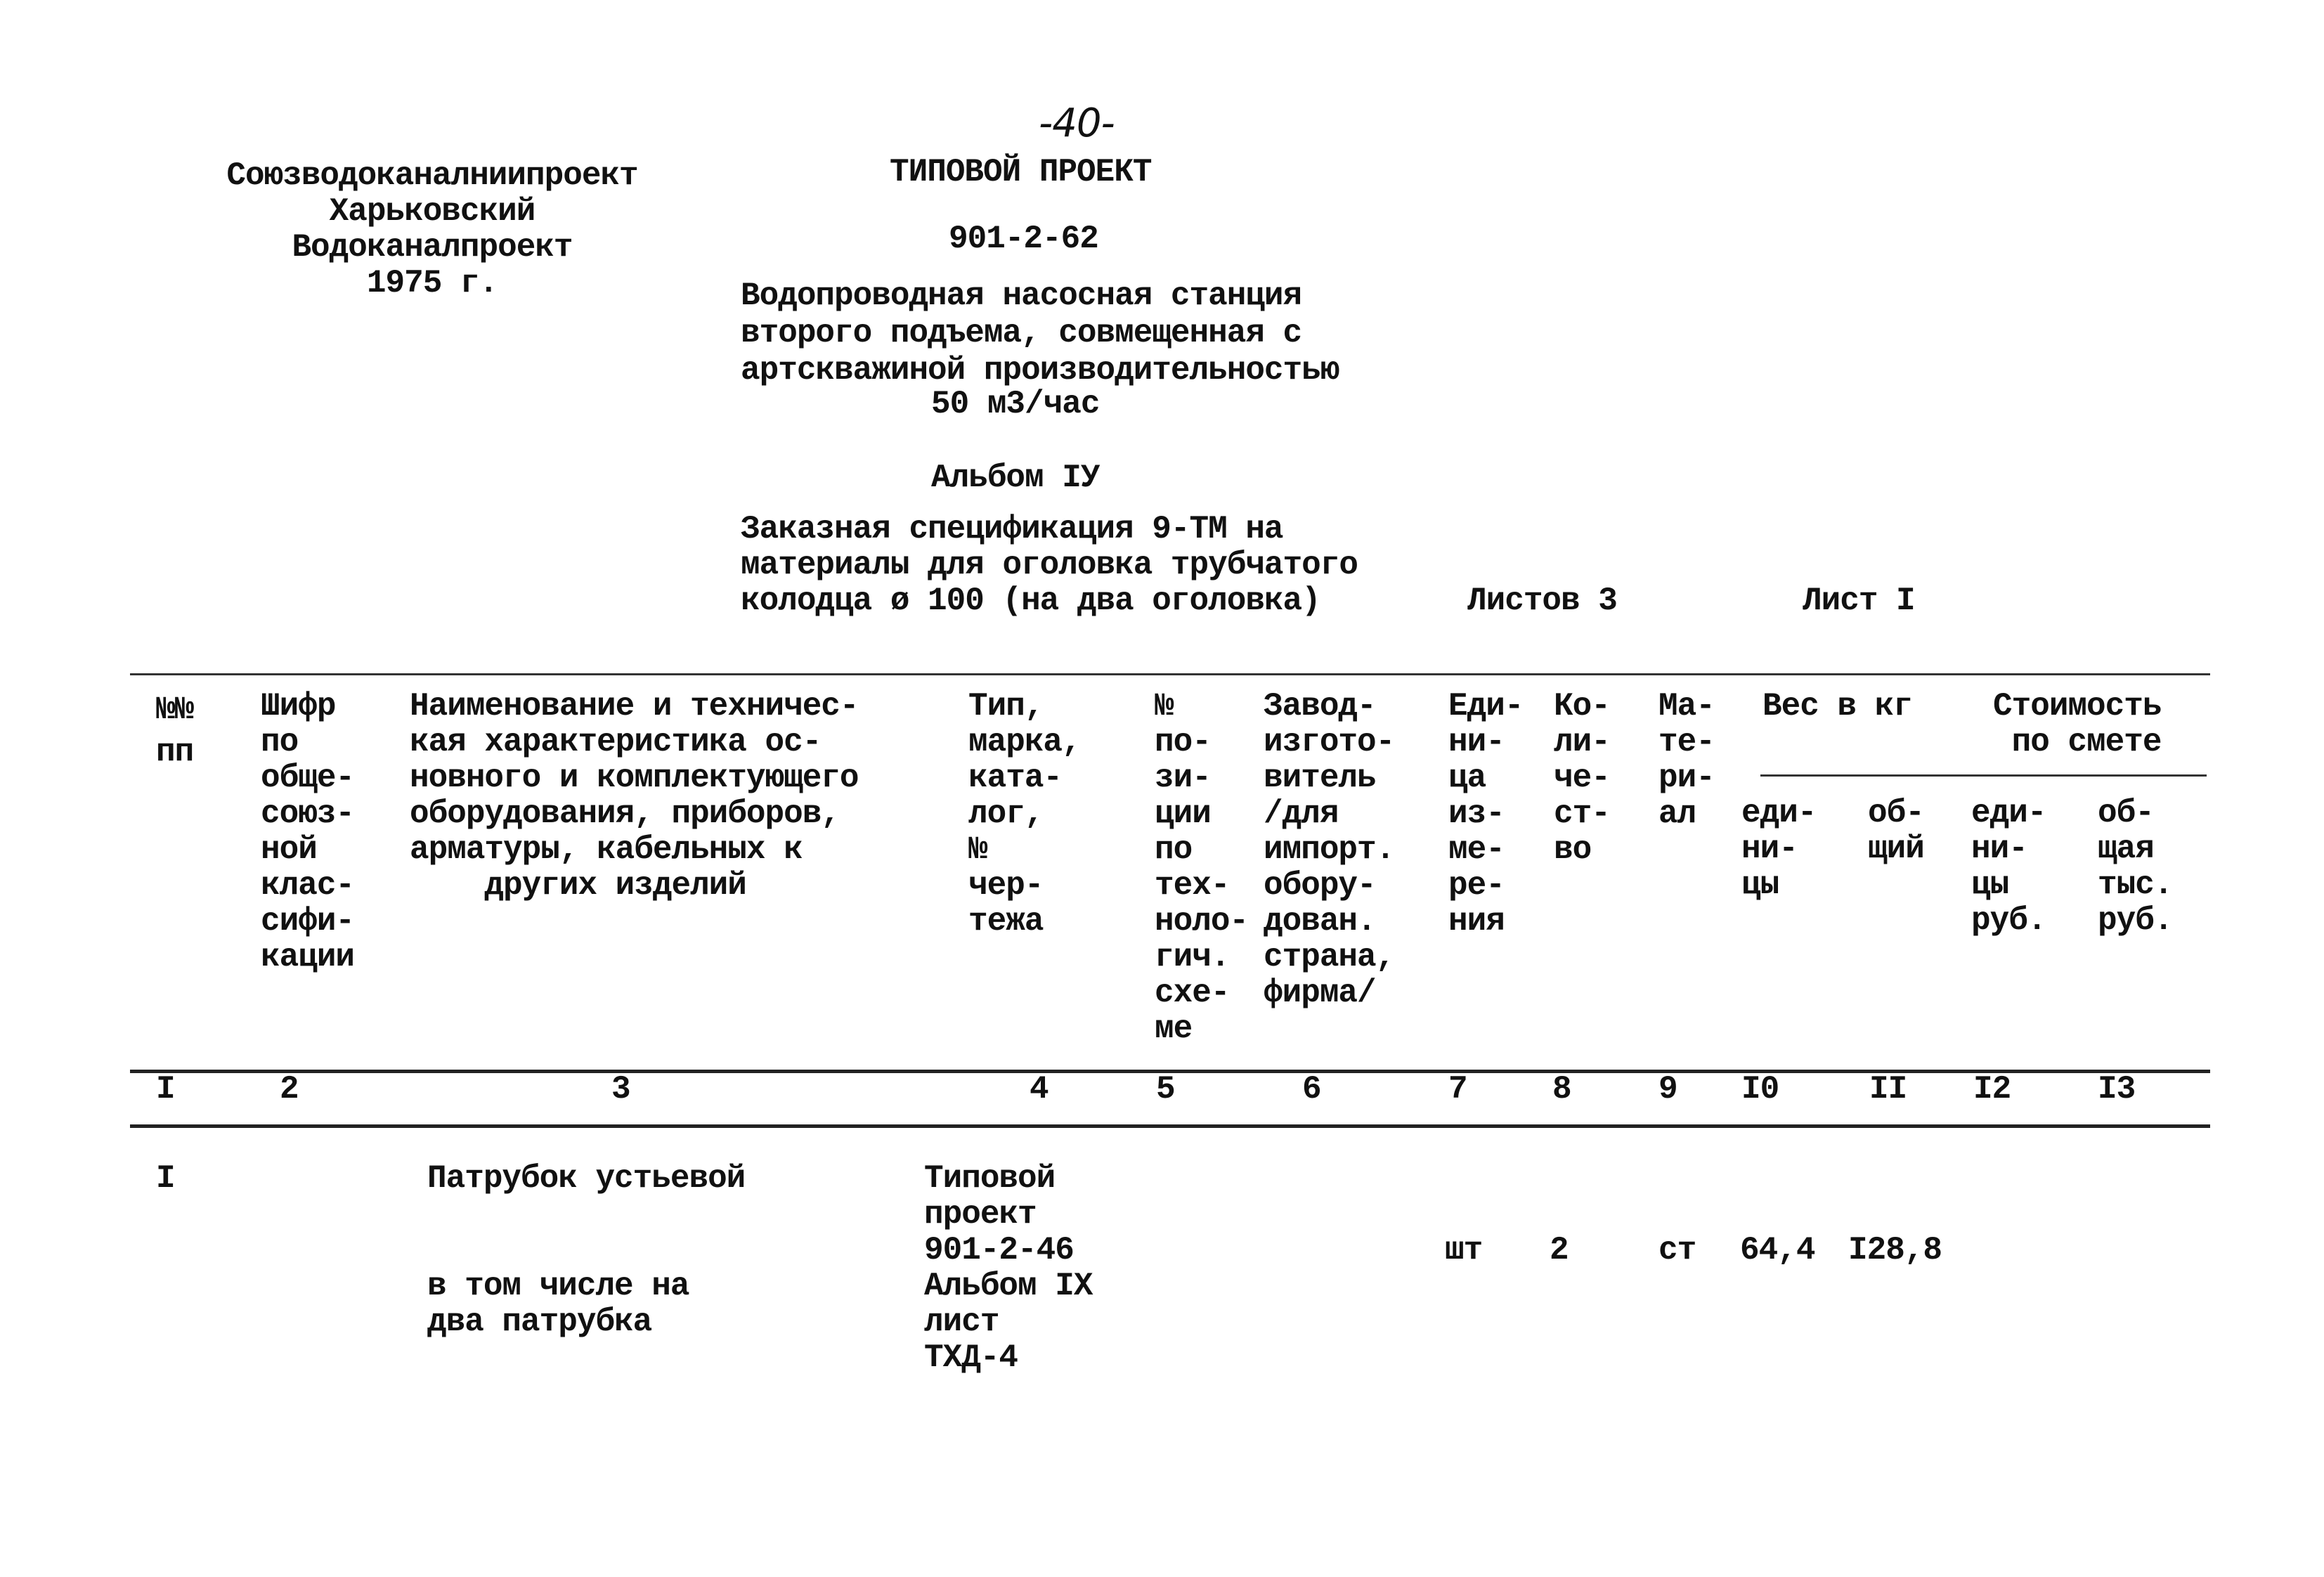 The width and height of the screenshot is (2324, 1577). Describe the element at coordinates (1560, 1250) in the screenshot. I see `item-quantity: 2` at that location.